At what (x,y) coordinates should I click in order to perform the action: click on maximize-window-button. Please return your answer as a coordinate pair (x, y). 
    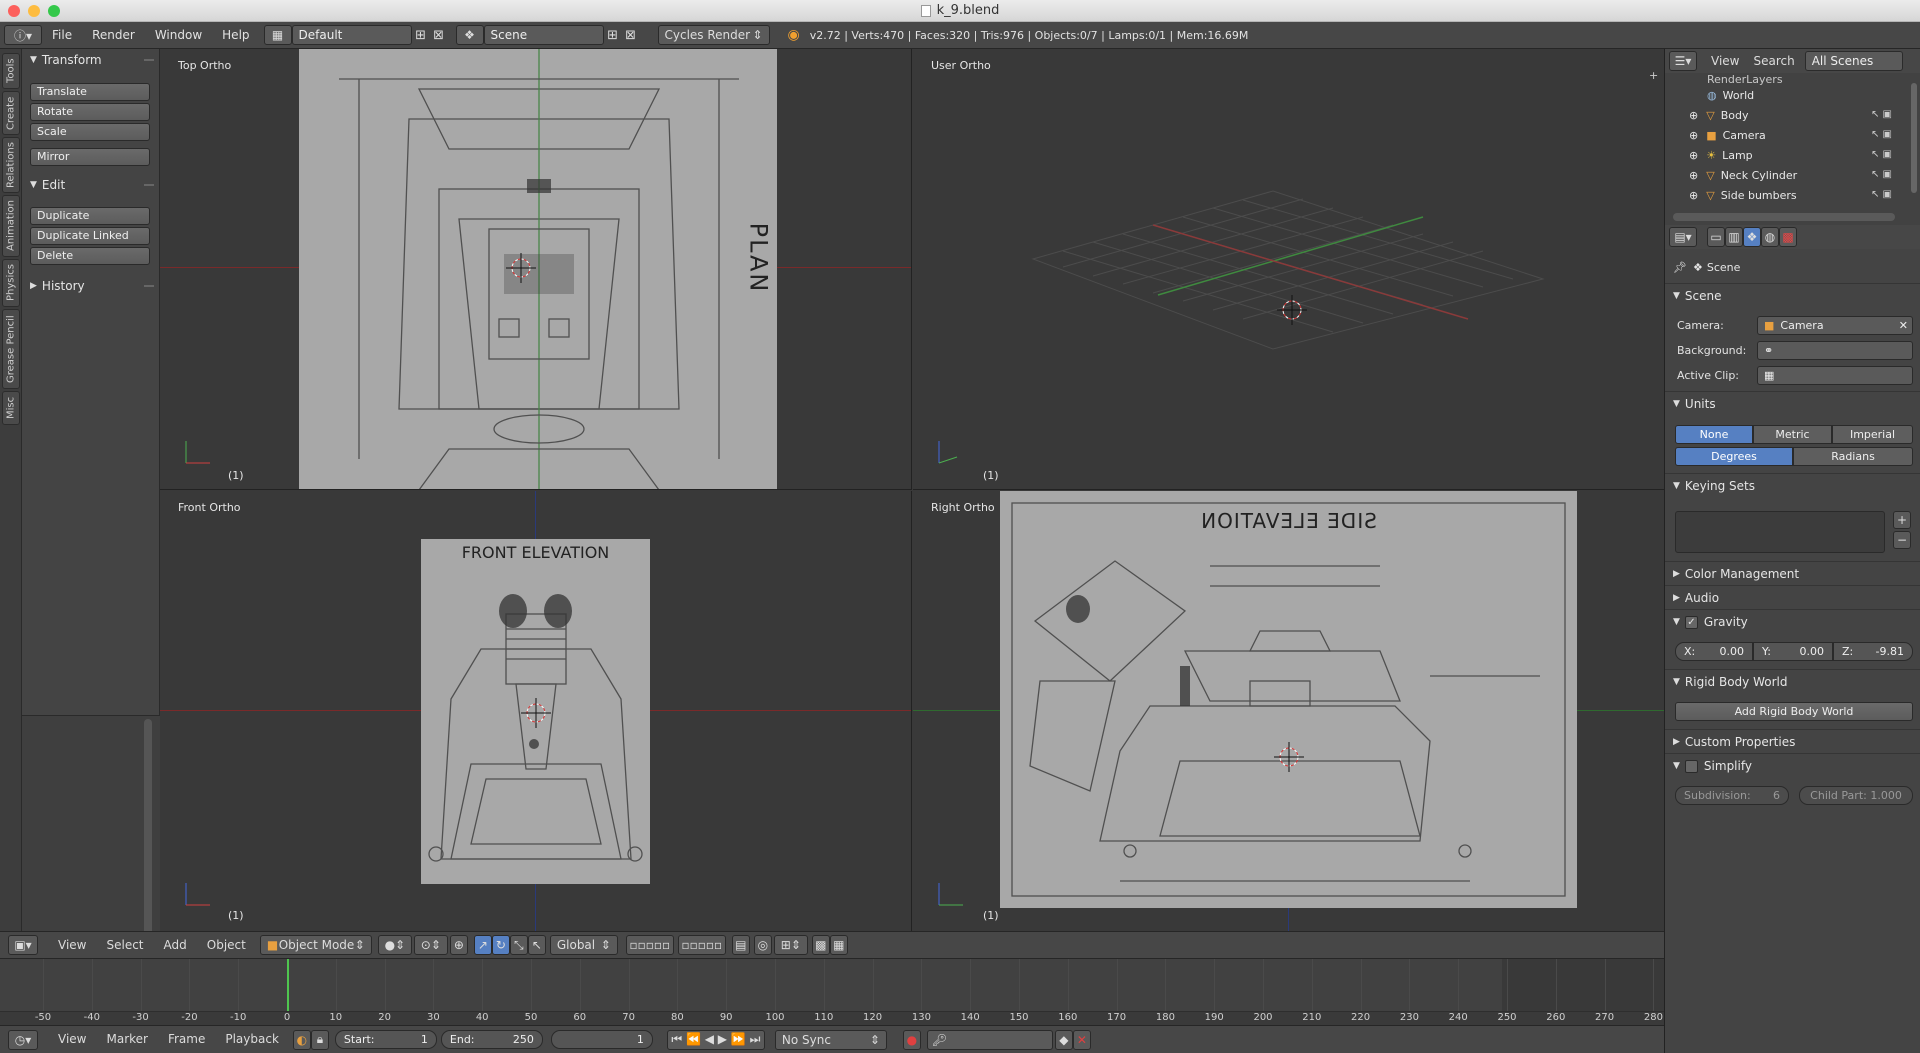
    Looking at the image, I should click on (54, 11).